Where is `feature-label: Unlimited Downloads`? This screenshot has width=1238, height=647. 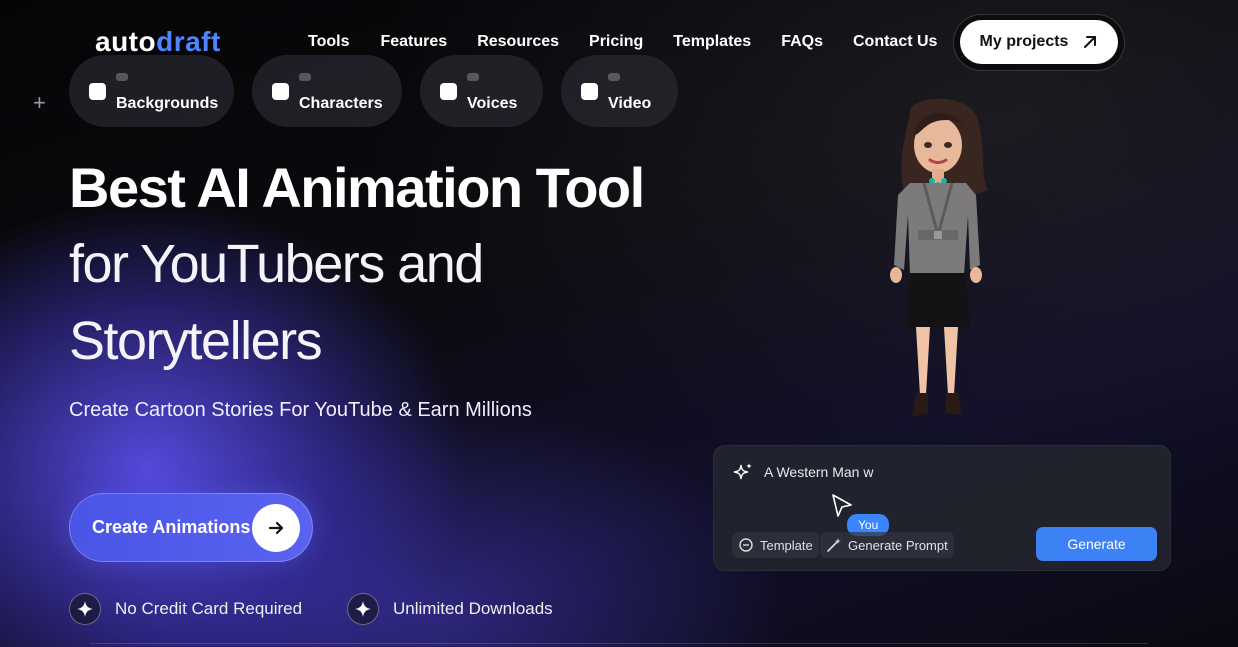
feature-label: Unlimited Downloads is located at coordinates (473, 608).